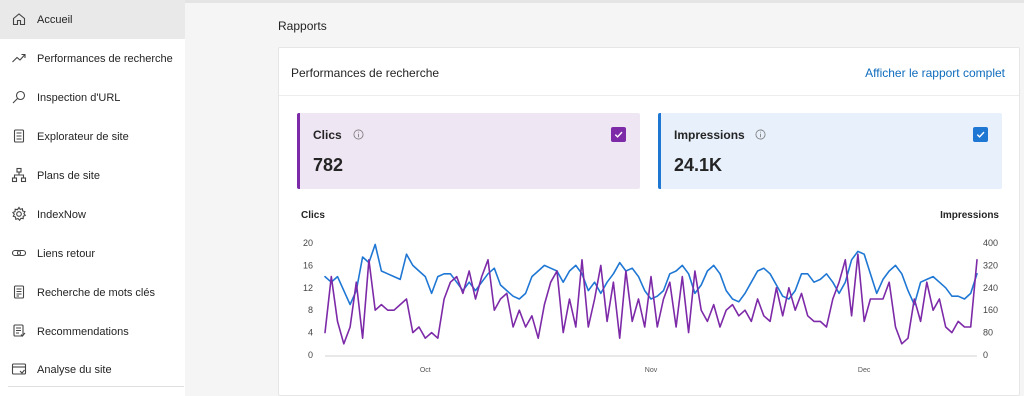 This screenshot has height=396, width=1024. I want to click on top-bar, so click(604, 1).